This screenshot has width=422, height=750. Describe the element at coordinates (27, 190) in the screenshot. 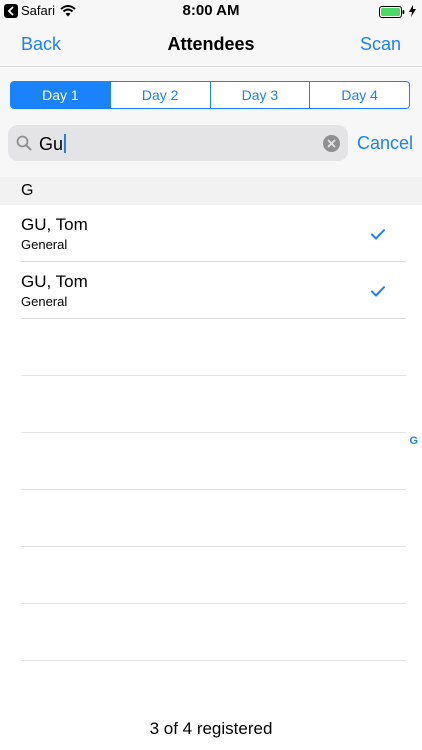

I see `section-header-label: G` at that location.